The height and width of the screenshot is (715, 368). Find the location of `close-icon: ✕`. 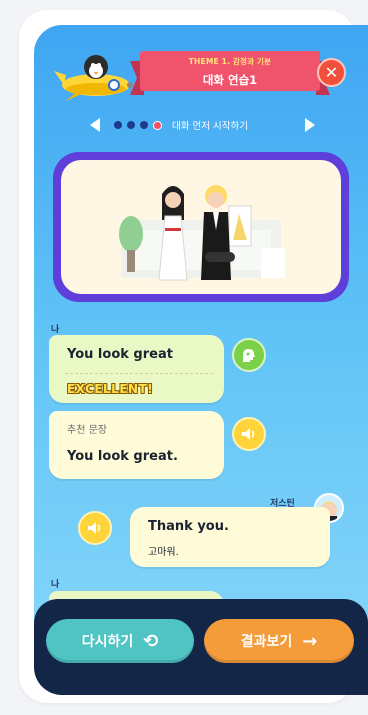

close-icon: ✕ is located at coordinates (331, 72).